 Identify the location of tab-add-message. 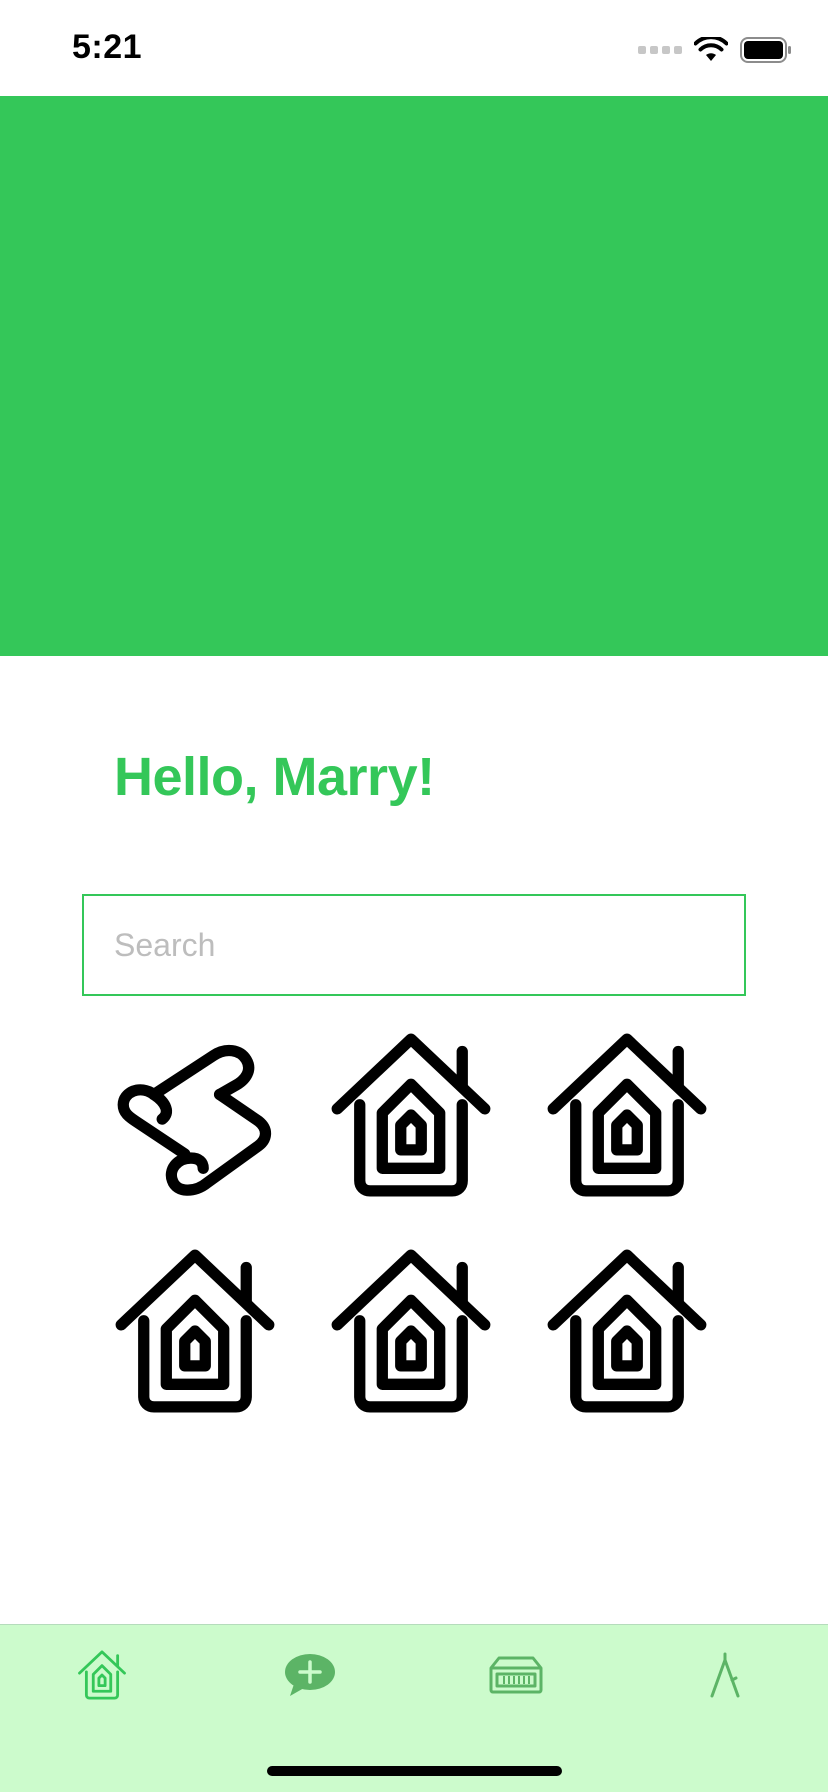
(310, 1675).